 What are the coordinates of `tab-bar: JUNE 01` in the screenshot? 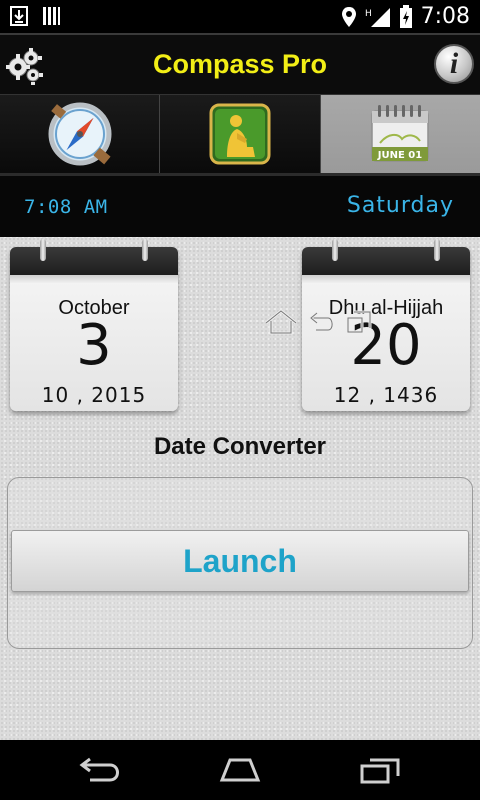 It's located at (240, 134).